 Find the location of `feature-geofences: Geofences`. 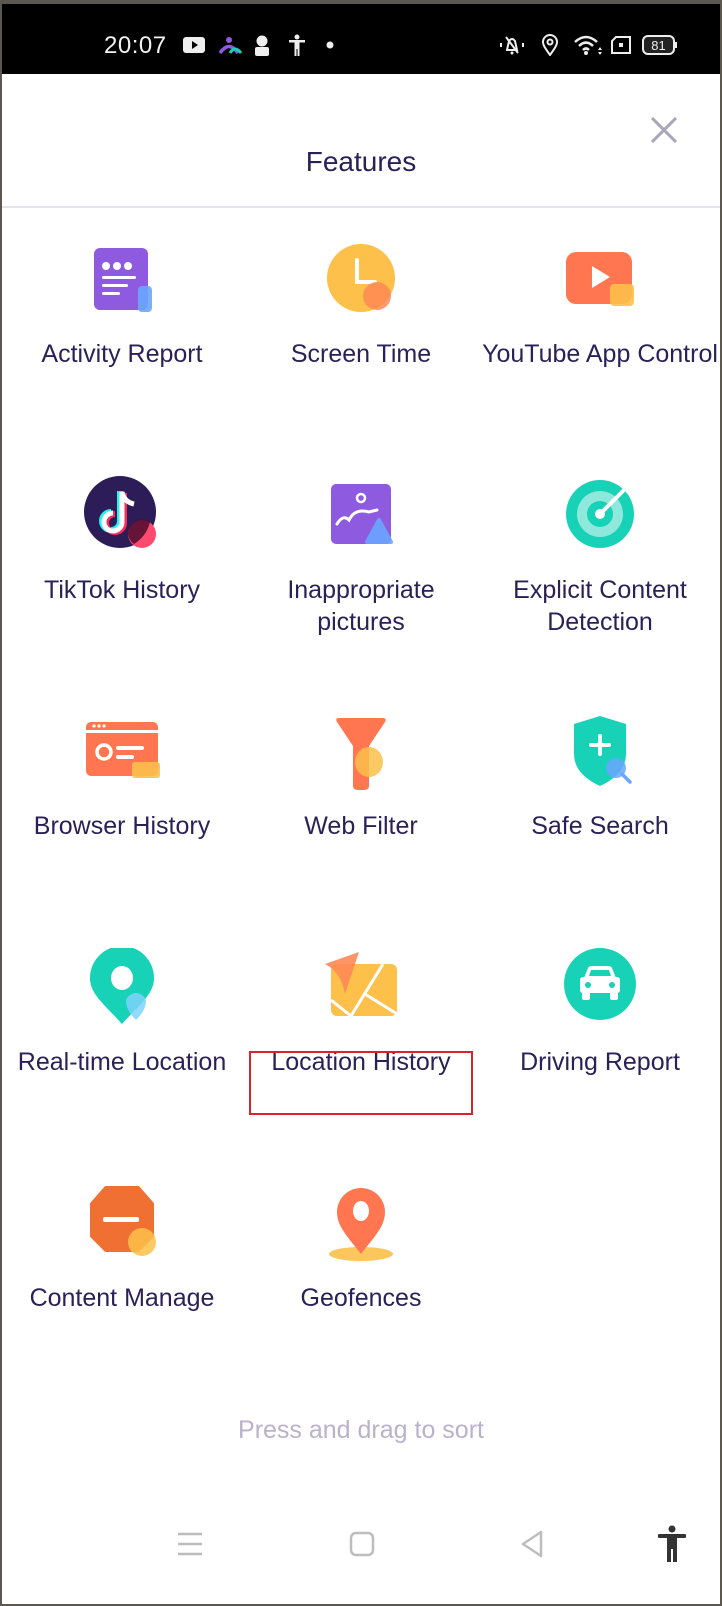

feature-geofences: Geofences is located at coordinates (361, 1264).